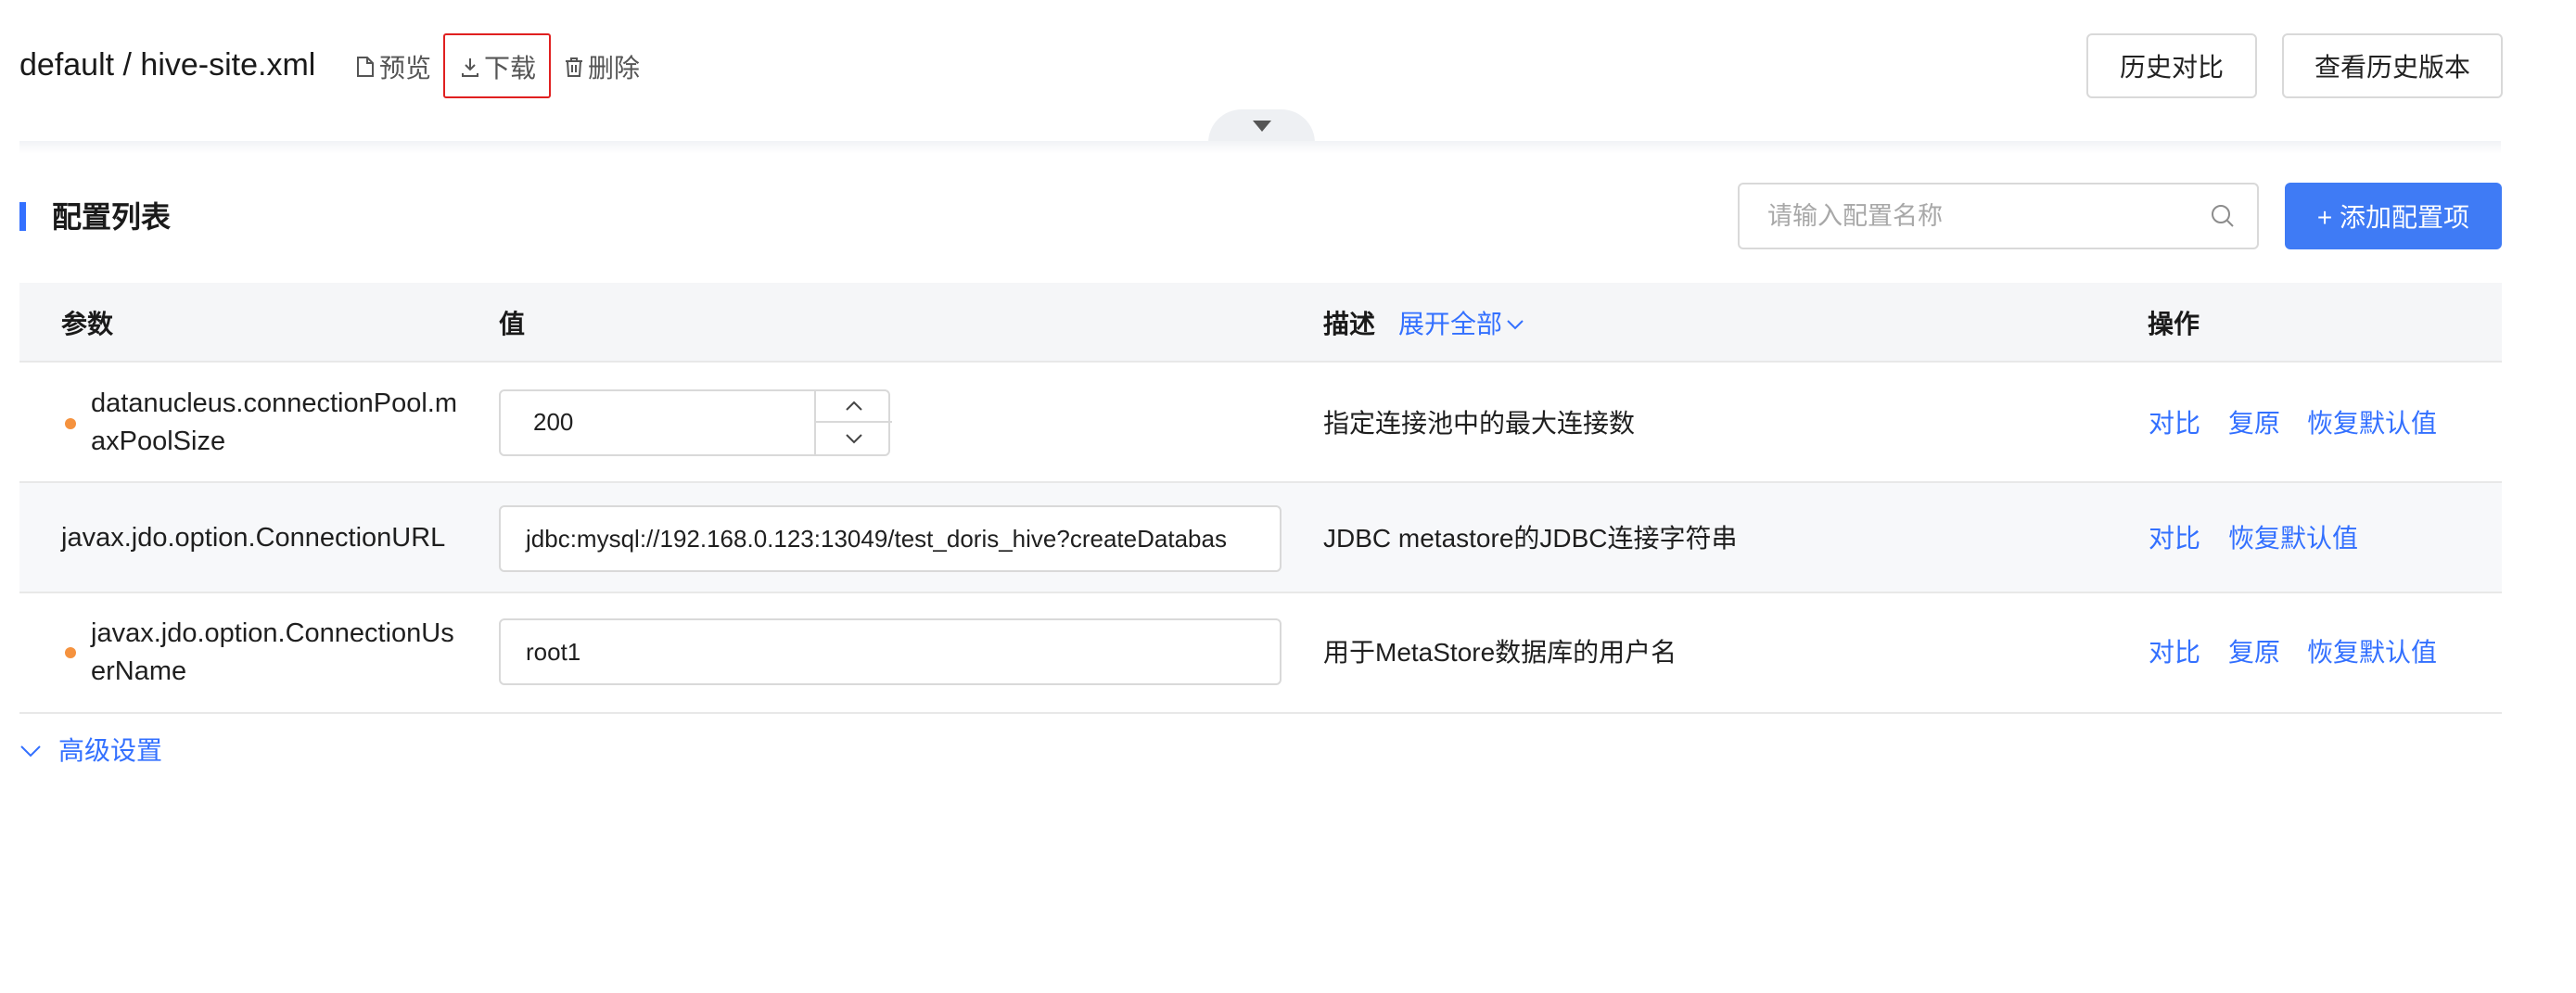 The image size is (2576, 993). What do you see at coordinates (1531, 538) in the screenshot?
I see `param-description: JDBC metastore的JDBC连接字符串` at bounding box center [1531, 538].